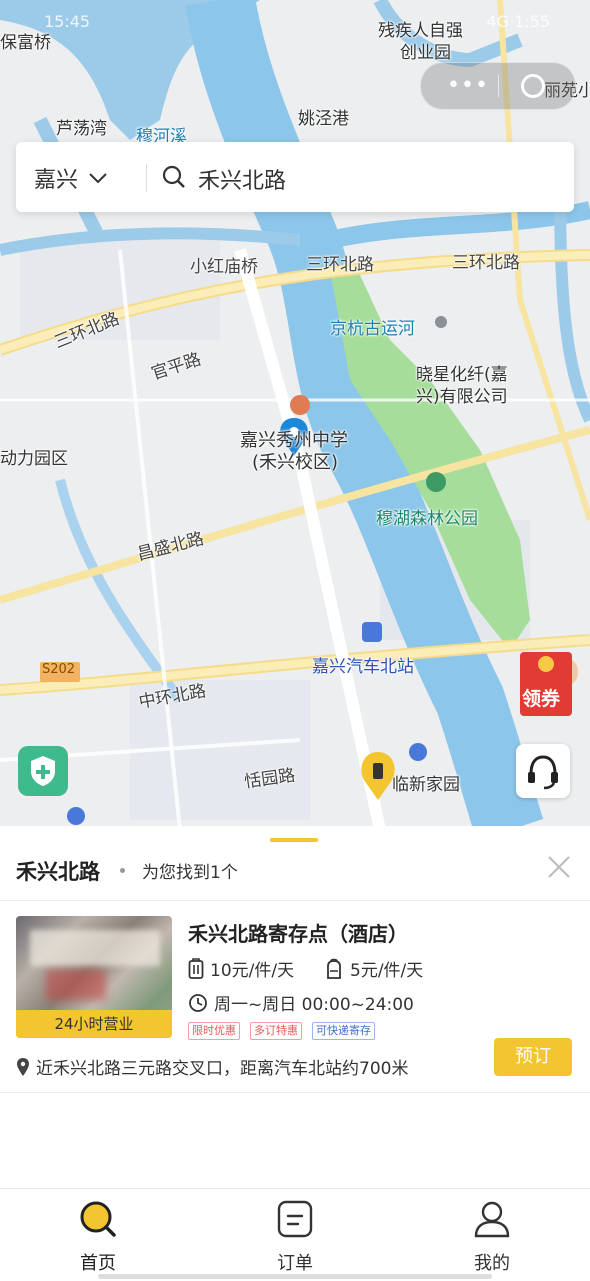 Image resolution: width=590 pixels, height=1281 pixels. What do you see at coordinates (295, 1219) in the screenshot?
I see `order-icon` at bounding box center [295, 1219].